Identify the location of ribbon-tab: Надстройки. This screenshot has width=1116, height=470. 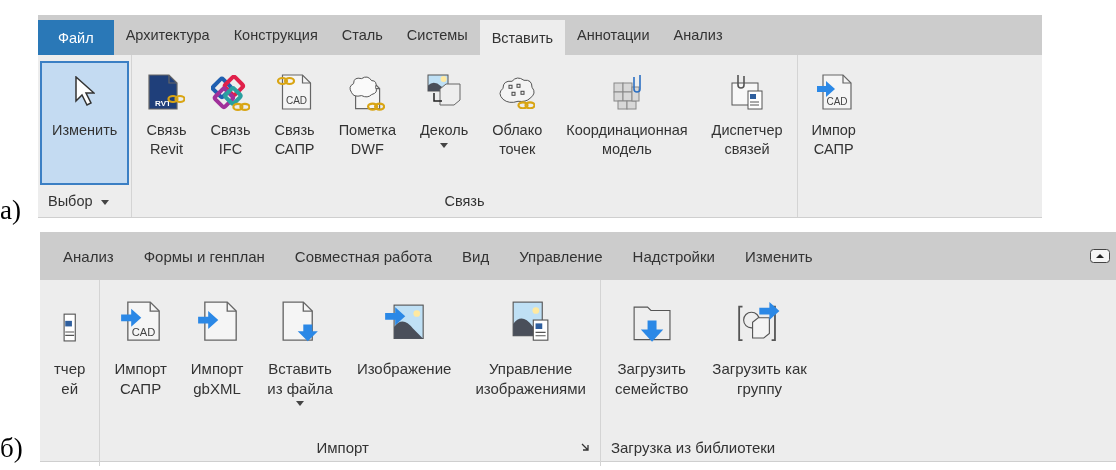
(673, 256).